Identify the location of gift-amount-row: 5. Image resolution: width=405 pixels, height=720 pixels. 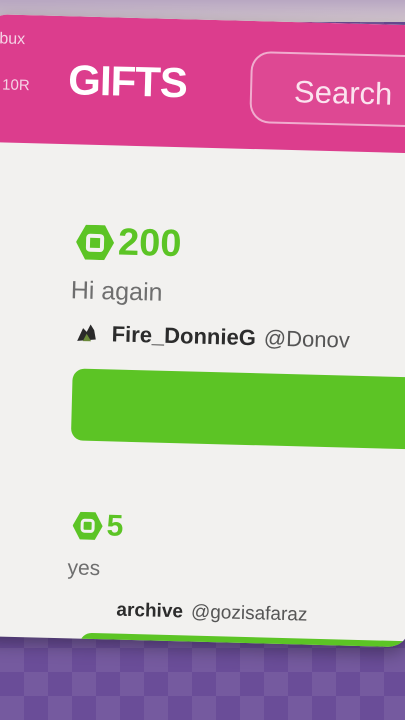
(98, 525).